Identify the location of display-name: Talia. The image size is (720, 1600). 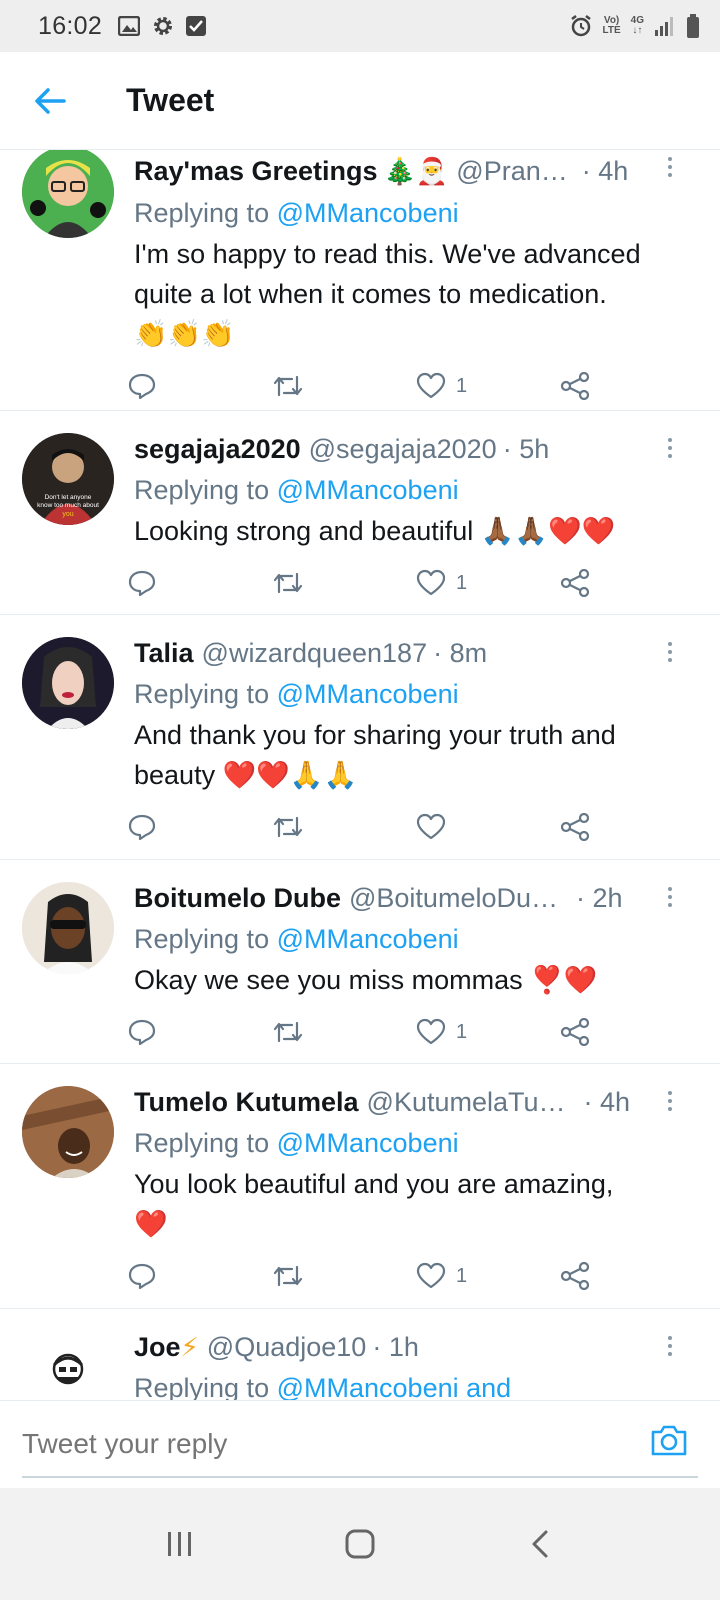
(164, 653).